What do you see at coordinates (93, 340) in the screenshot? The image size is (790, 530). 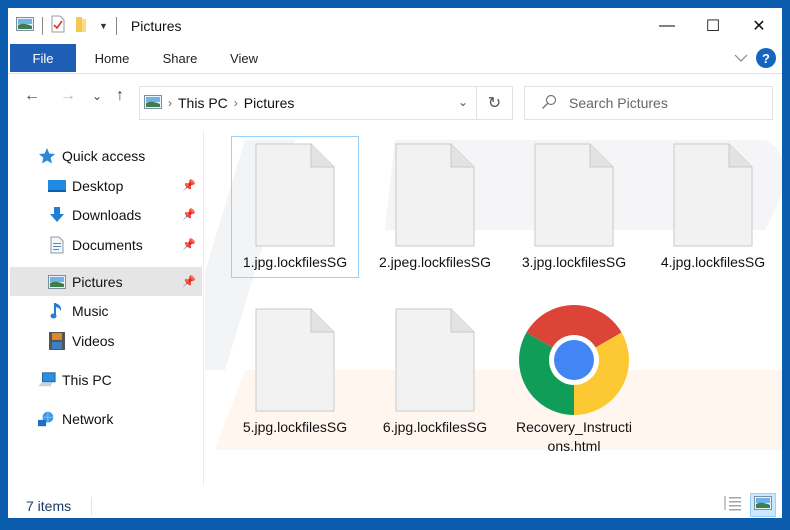 I see `sidebar-item-label: Videos` at bounding box center [93, 340].